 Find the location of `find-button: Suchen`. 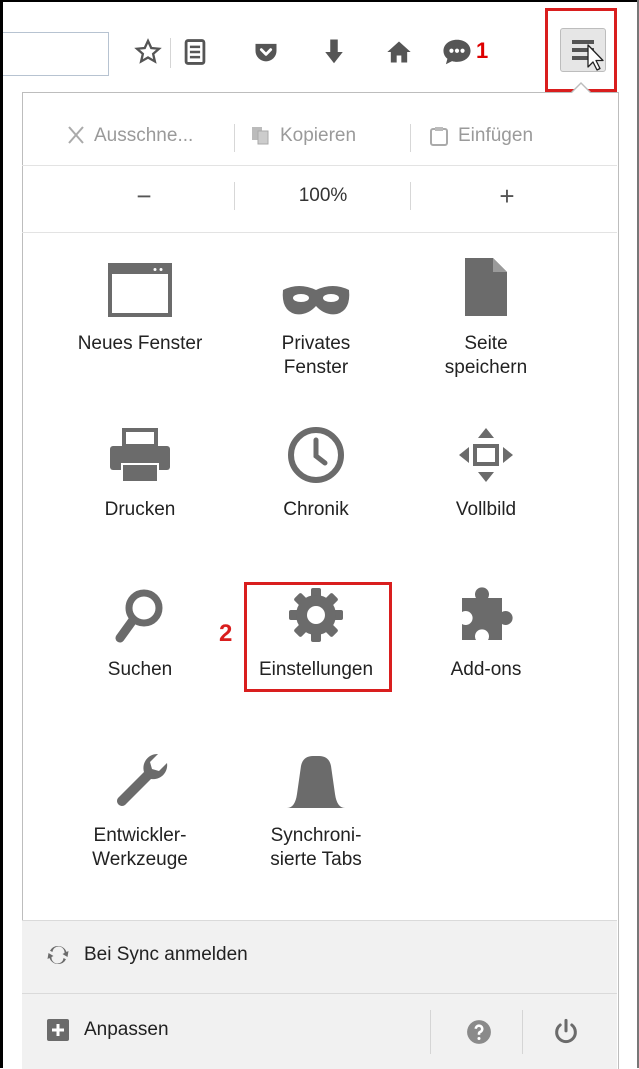

find-button: Suchen is located at coordinates (140, 627).